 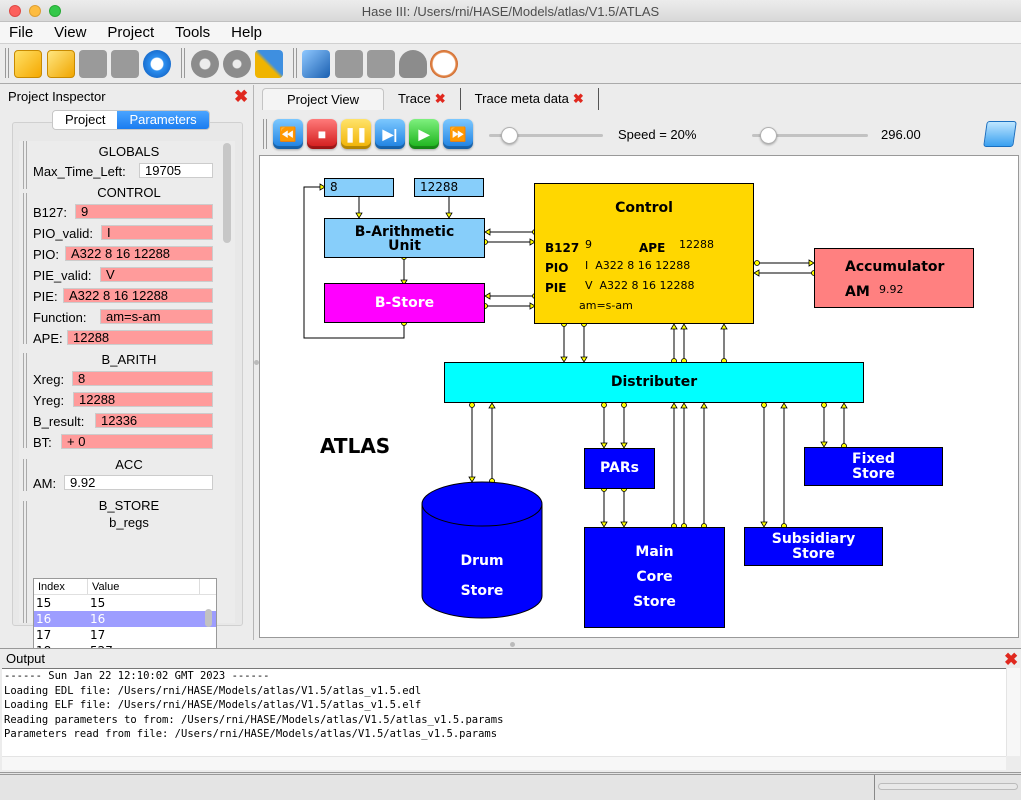 What do you see at coordinates (156, 274) in the screenshot?
I see `pie-valid-field: V` at bounding box center [156, 274].